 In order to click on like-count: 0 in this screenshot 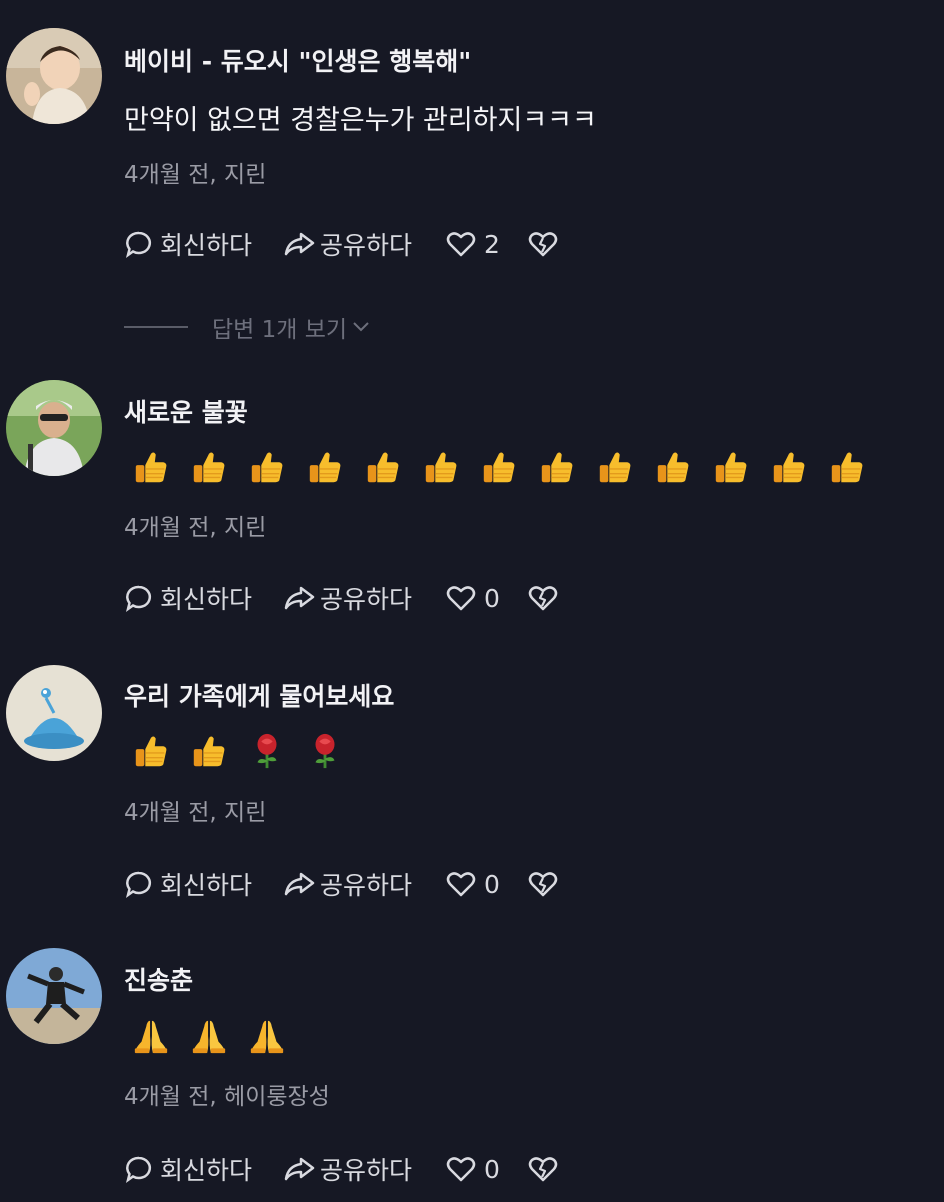, I will do `click(492, 1169)`.